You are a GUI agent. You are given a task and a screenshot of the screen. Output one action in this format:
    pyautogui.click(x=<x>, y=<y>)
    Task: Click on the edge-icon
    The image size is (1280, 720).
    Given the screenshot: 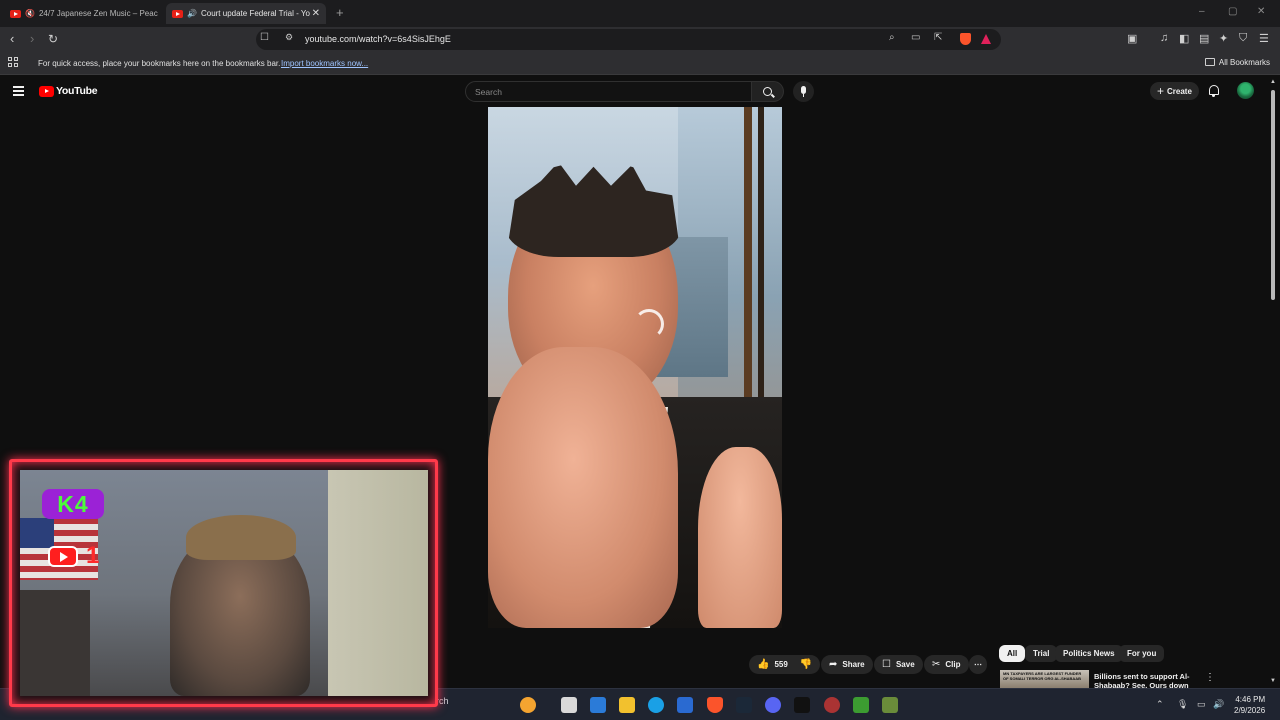 What is the action you would take?
    pyautogui.click(x=656, y=705)
    